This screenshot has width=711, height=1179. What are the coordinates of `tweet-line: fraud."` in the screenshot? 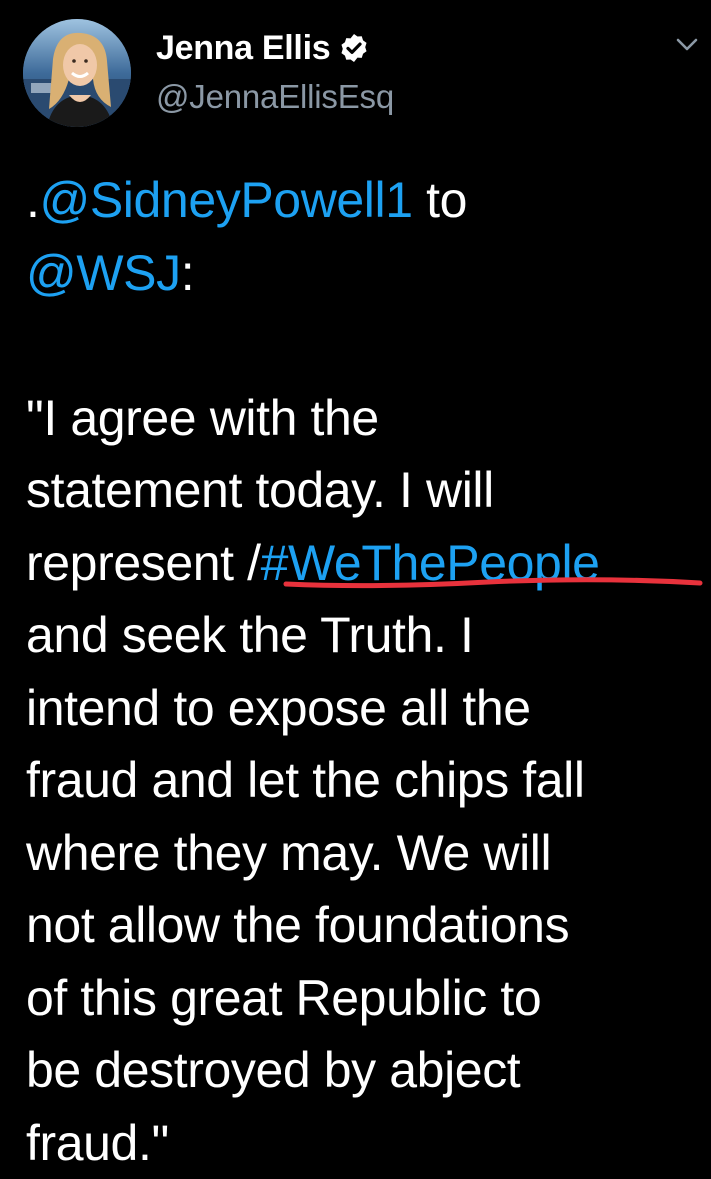 It's located at (366, 1143).